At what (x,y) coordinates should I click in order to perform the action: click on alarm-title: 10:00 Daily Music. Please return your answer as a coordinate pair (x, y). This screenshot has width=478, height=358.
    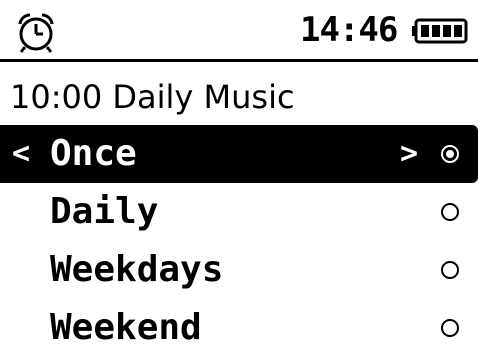
    Looking at the image, I should click on (152, 97).